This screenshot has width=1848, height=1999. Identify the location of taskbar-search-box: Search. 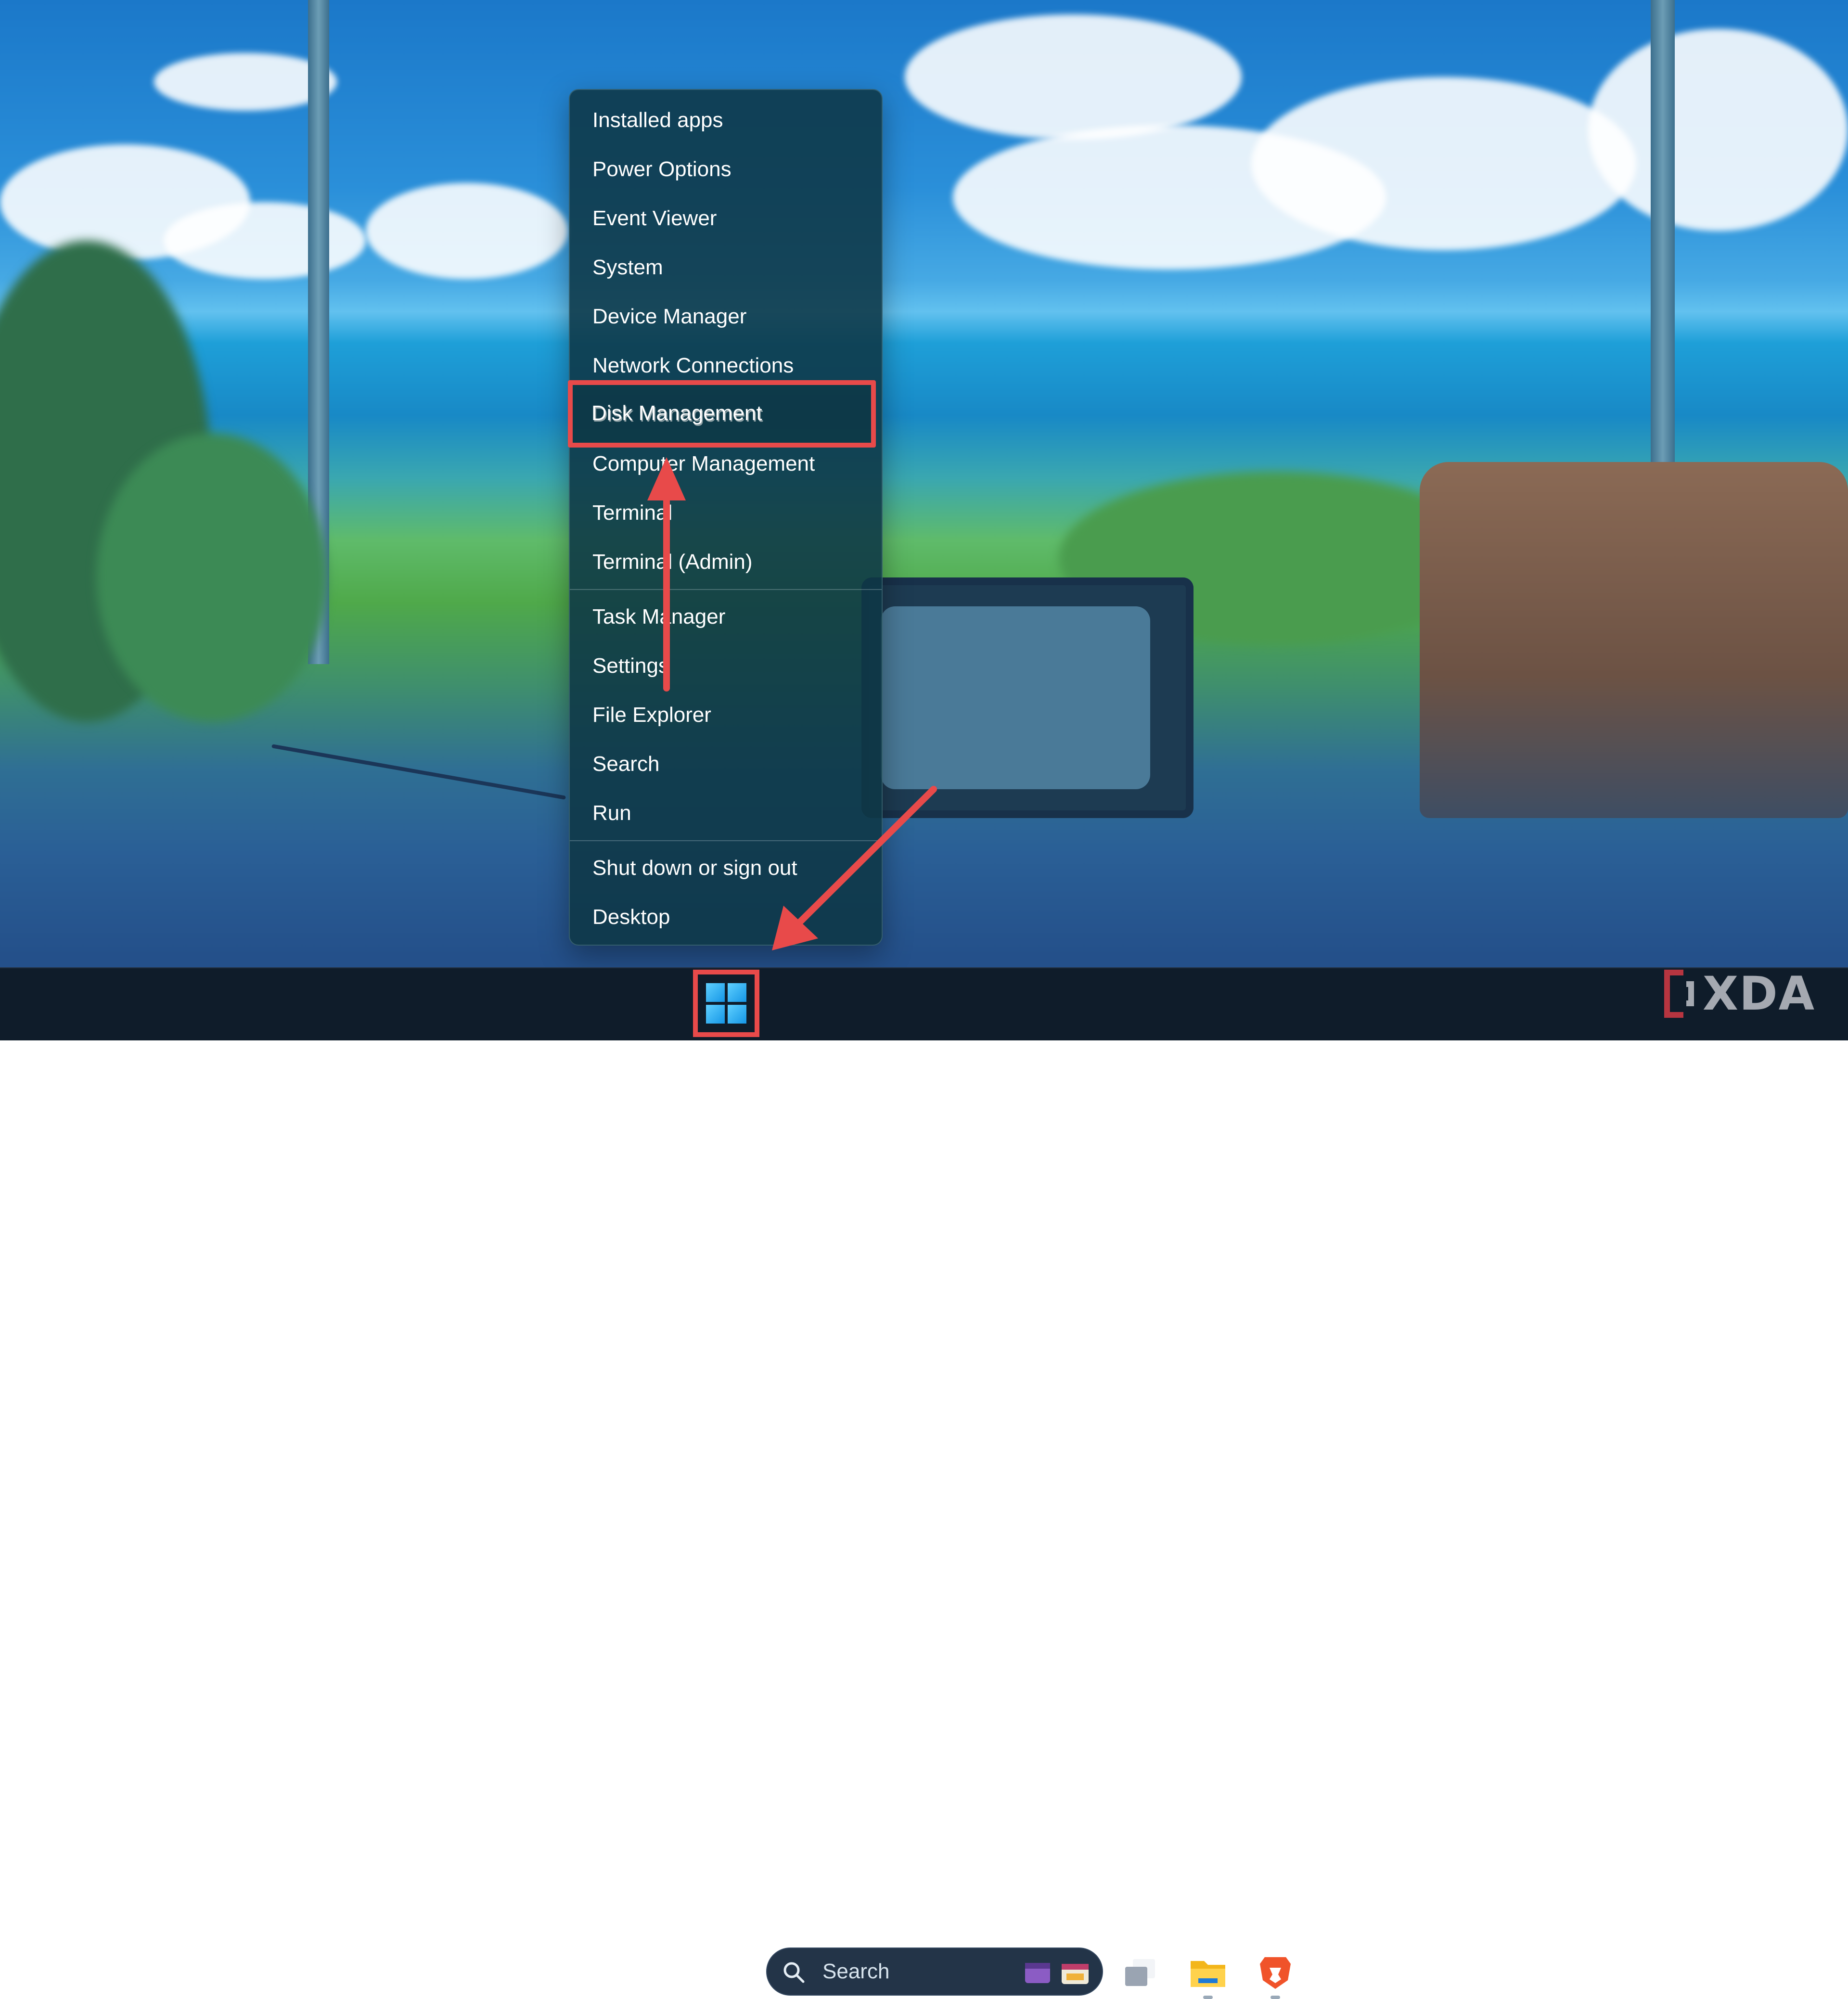
(934, 1972).